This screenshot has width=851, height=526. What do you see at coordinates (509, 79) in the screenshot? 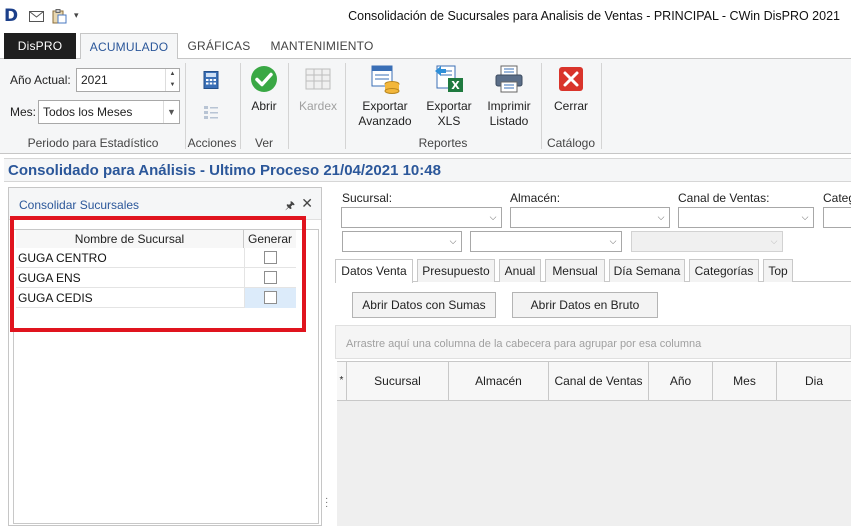
I see `printer-icon` at bounding box center [509, 79].